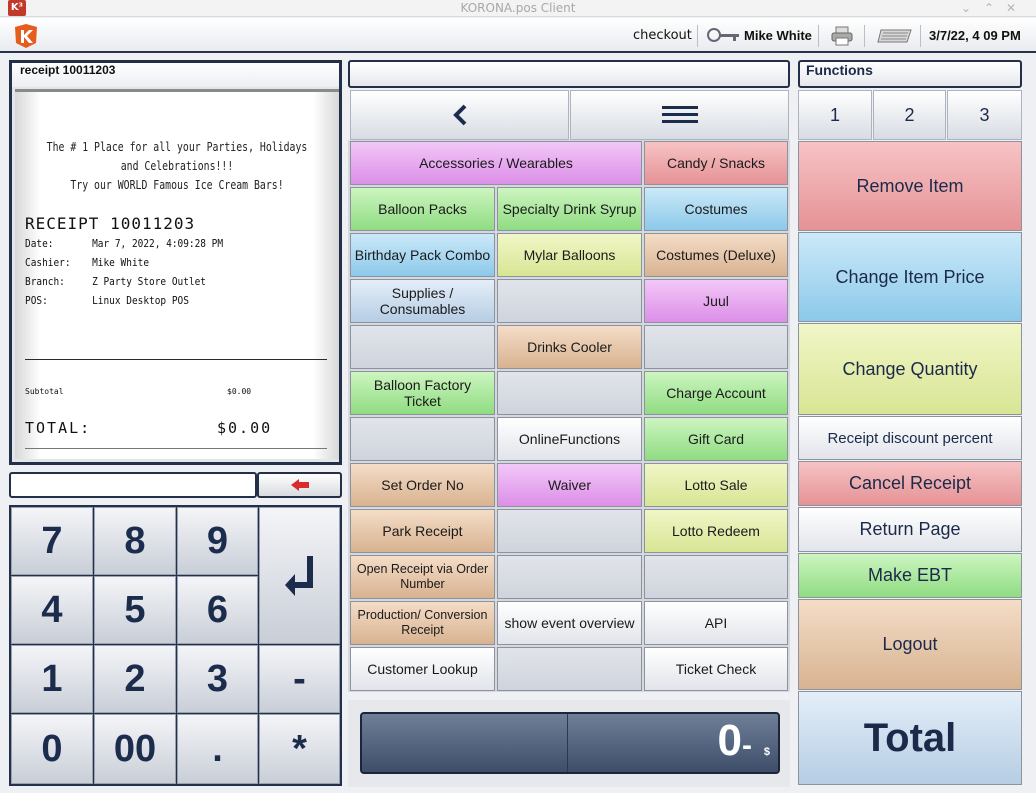 The width and height of the screenshot is (1036, 793). Describe the element at coordinates (52, 679) in the screenshot. I see `key-1: 1` at that location.